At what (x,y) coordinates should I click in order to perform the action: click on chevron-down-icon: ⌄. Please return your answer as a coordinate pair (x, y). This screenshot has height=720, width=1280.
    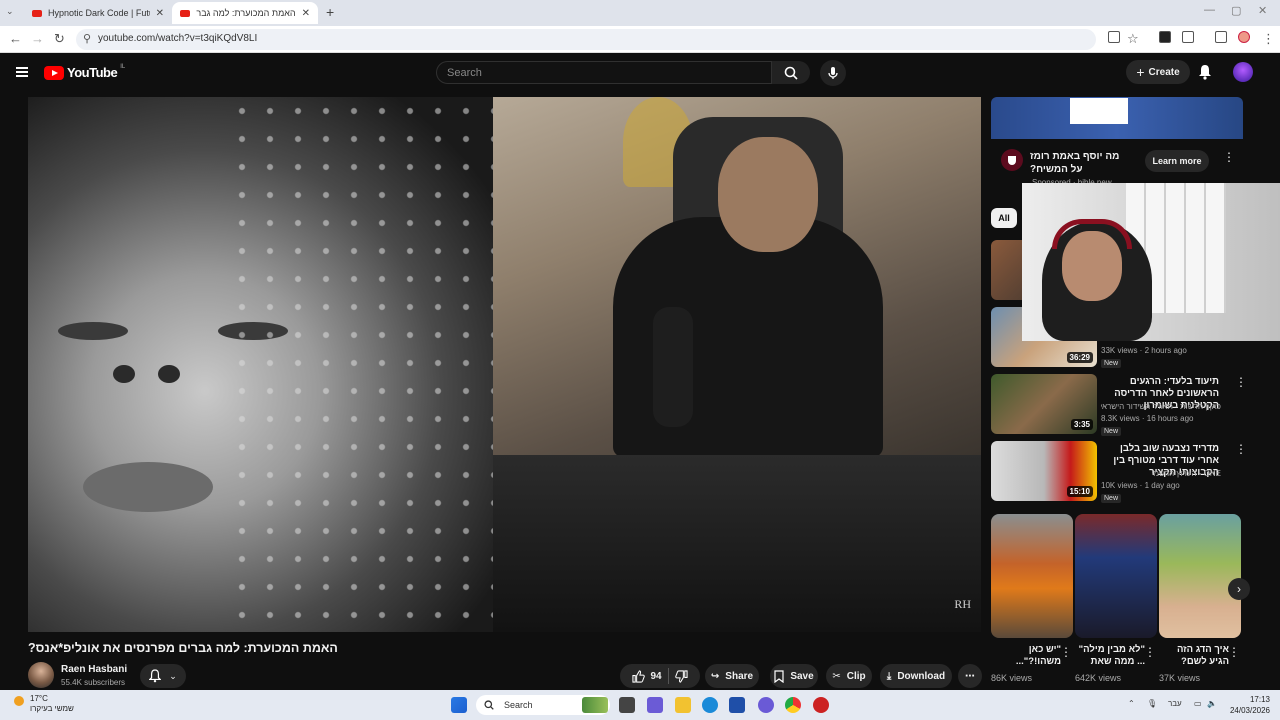
    Looking at the image, I should click on (173, 675).